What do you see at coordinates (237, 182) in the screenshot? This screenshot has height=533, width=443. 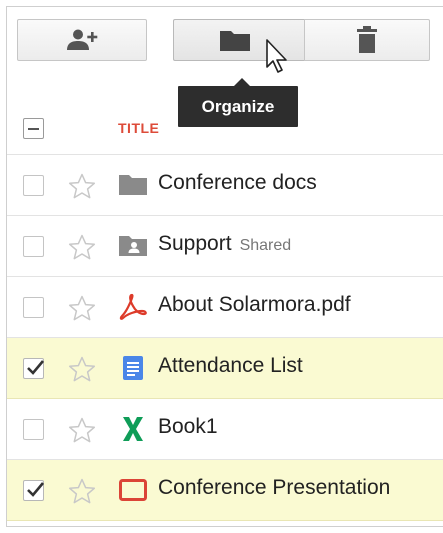 I see `file-name: Conference docs` at bounding box center [237, 182].